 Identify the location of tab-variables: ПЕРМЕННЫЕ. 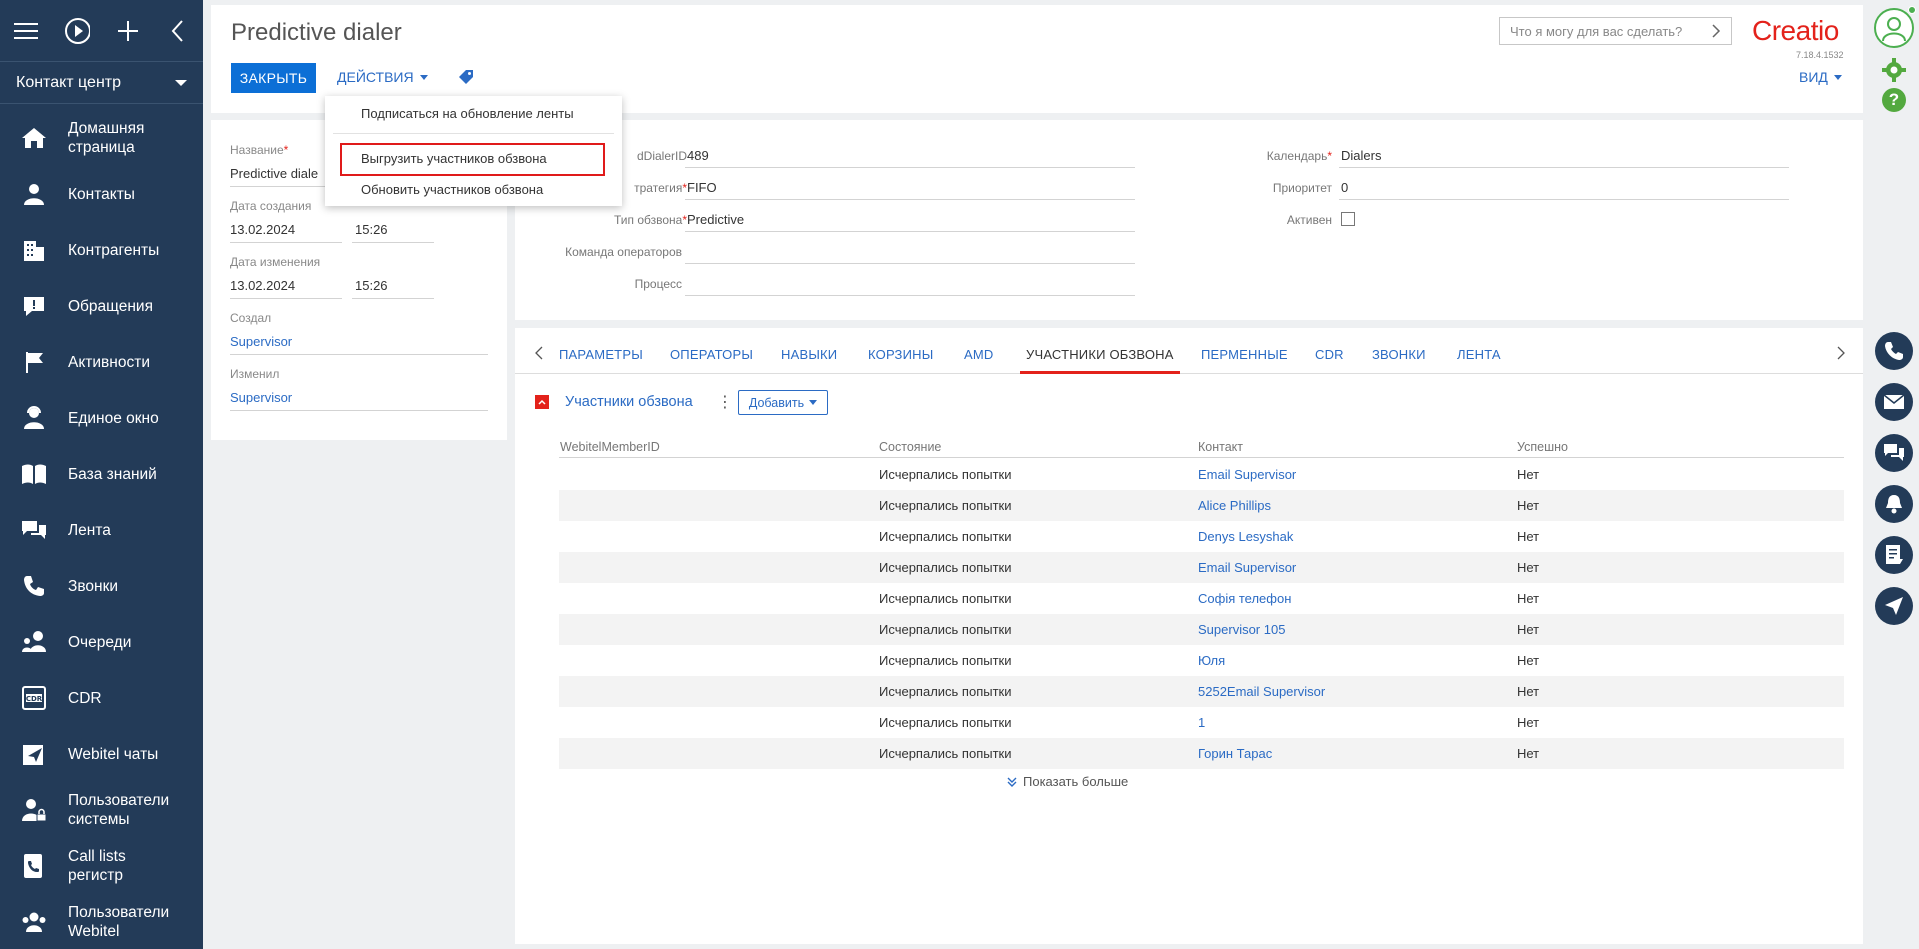
(1244, 354).